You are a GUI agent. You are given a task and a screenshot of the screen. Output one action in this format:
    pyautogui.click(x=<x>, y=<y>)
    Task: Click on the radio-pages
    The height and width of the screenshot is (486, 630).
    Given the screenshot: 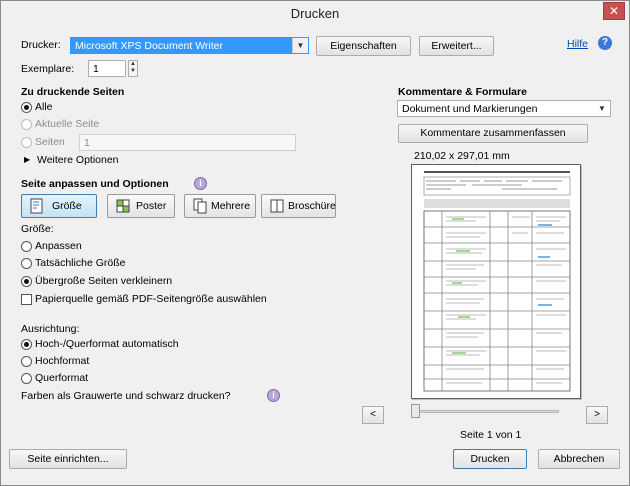 What is the action you would take?
    pyautogui.click(x=26, y=142)
    